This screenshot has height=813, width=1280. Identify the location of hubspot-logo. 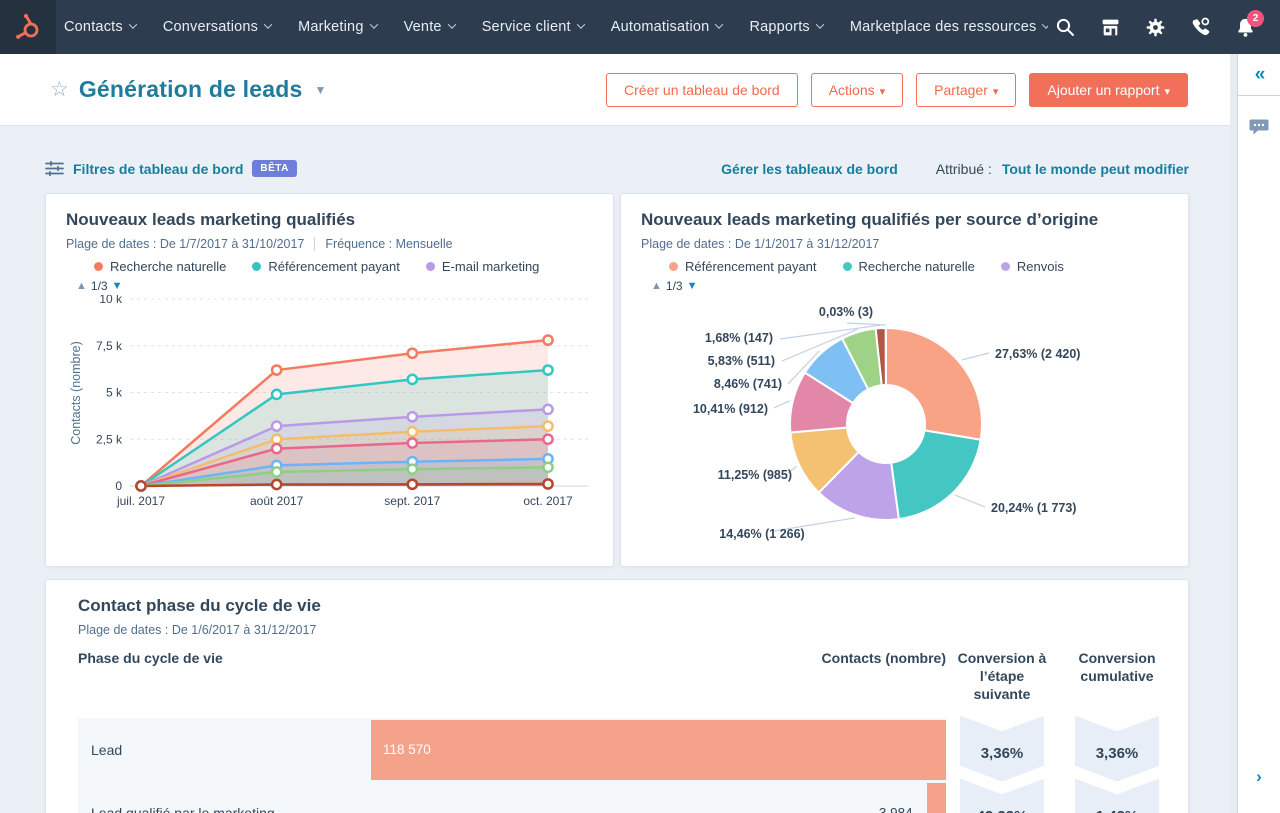
(28, 27).